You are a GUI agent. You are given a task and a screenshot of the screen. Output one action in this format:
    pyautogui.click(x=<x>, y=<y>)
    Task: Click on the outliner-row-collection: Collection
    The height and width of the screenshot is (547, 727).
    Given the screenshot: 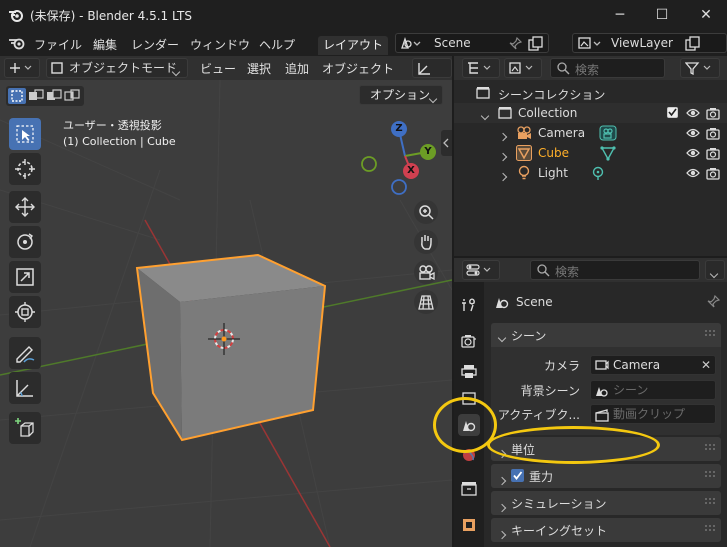 What is the action you would take?
    pyautogui.click(x=590, y=113)
    